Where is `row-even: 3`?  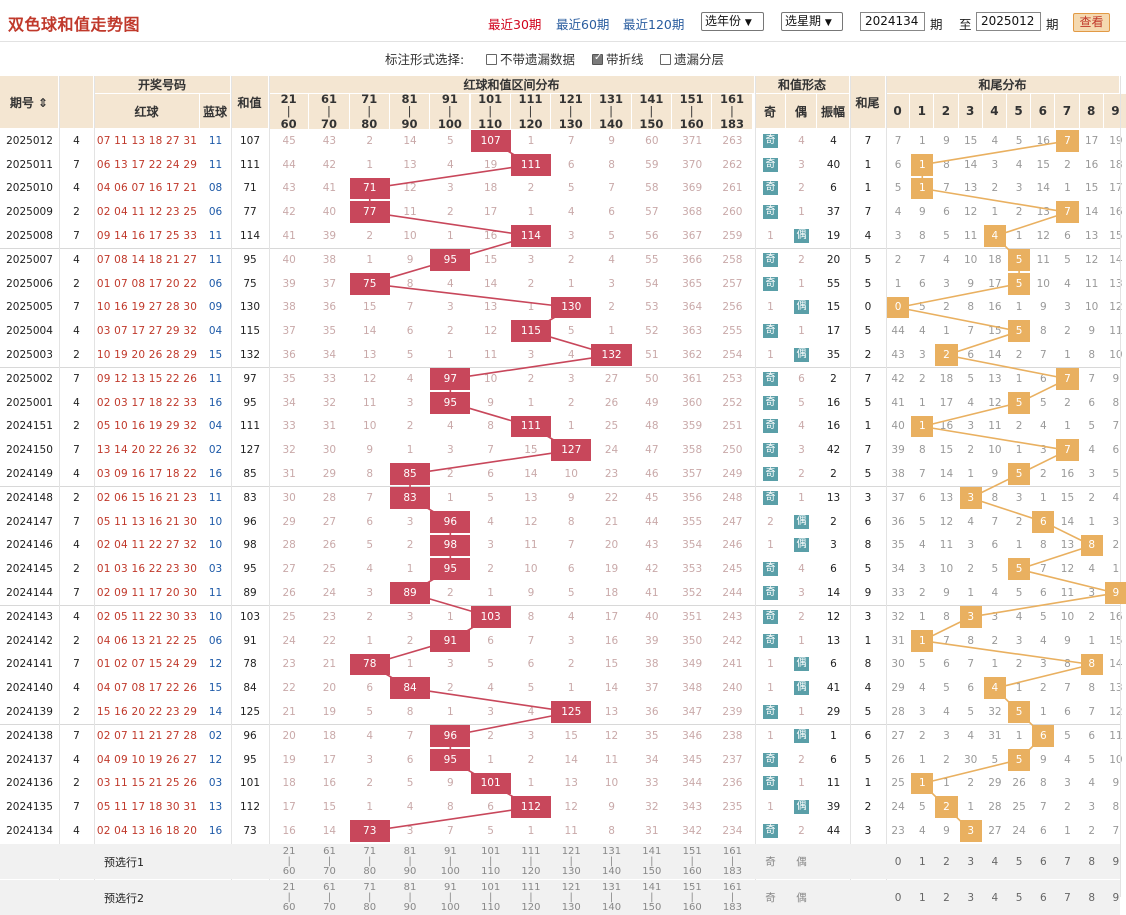 row-even: 3 is located at coordinates (801, 165).